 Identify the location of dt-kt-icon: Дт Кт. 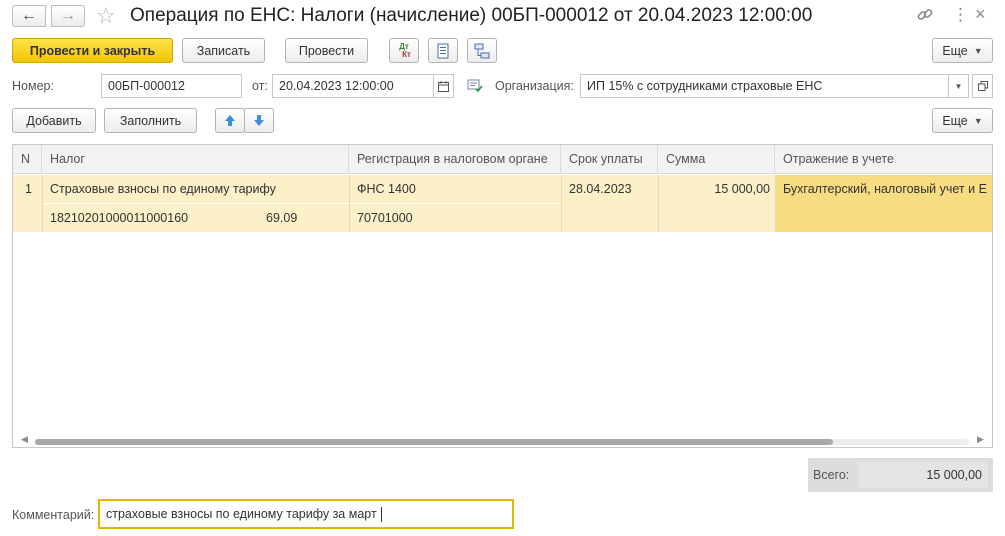
(405, 50).